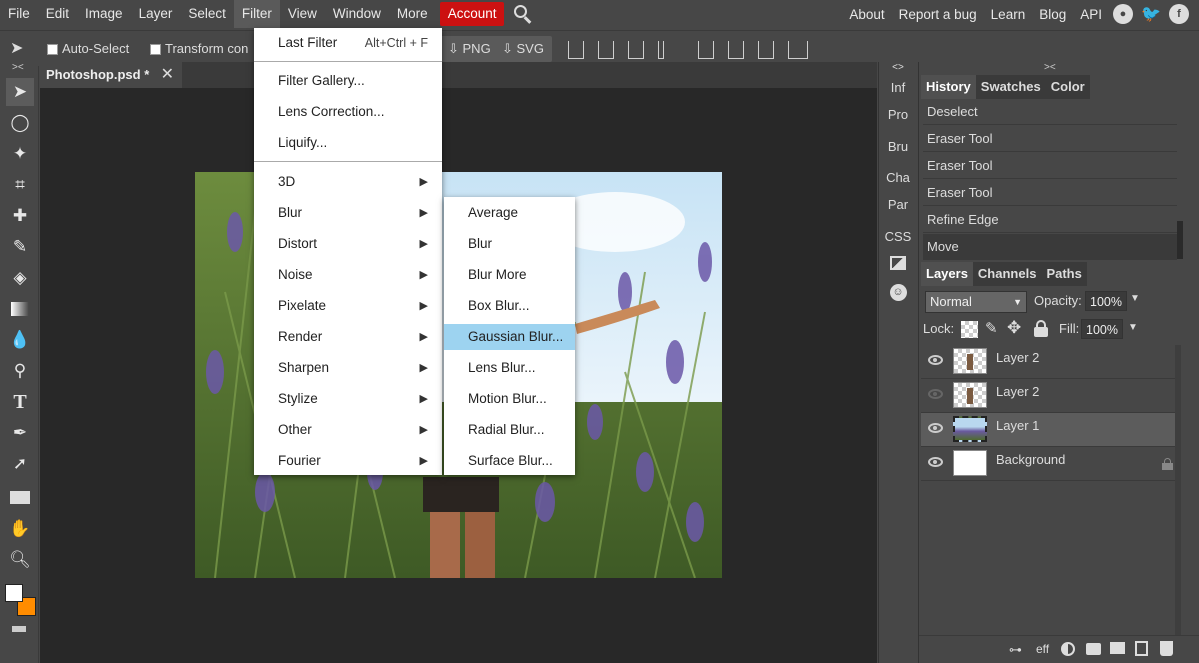 Image resolution: width=1199 pixels, height=663 pixels. I want to click on expand-panels-icon: <>, so click(898, 67).